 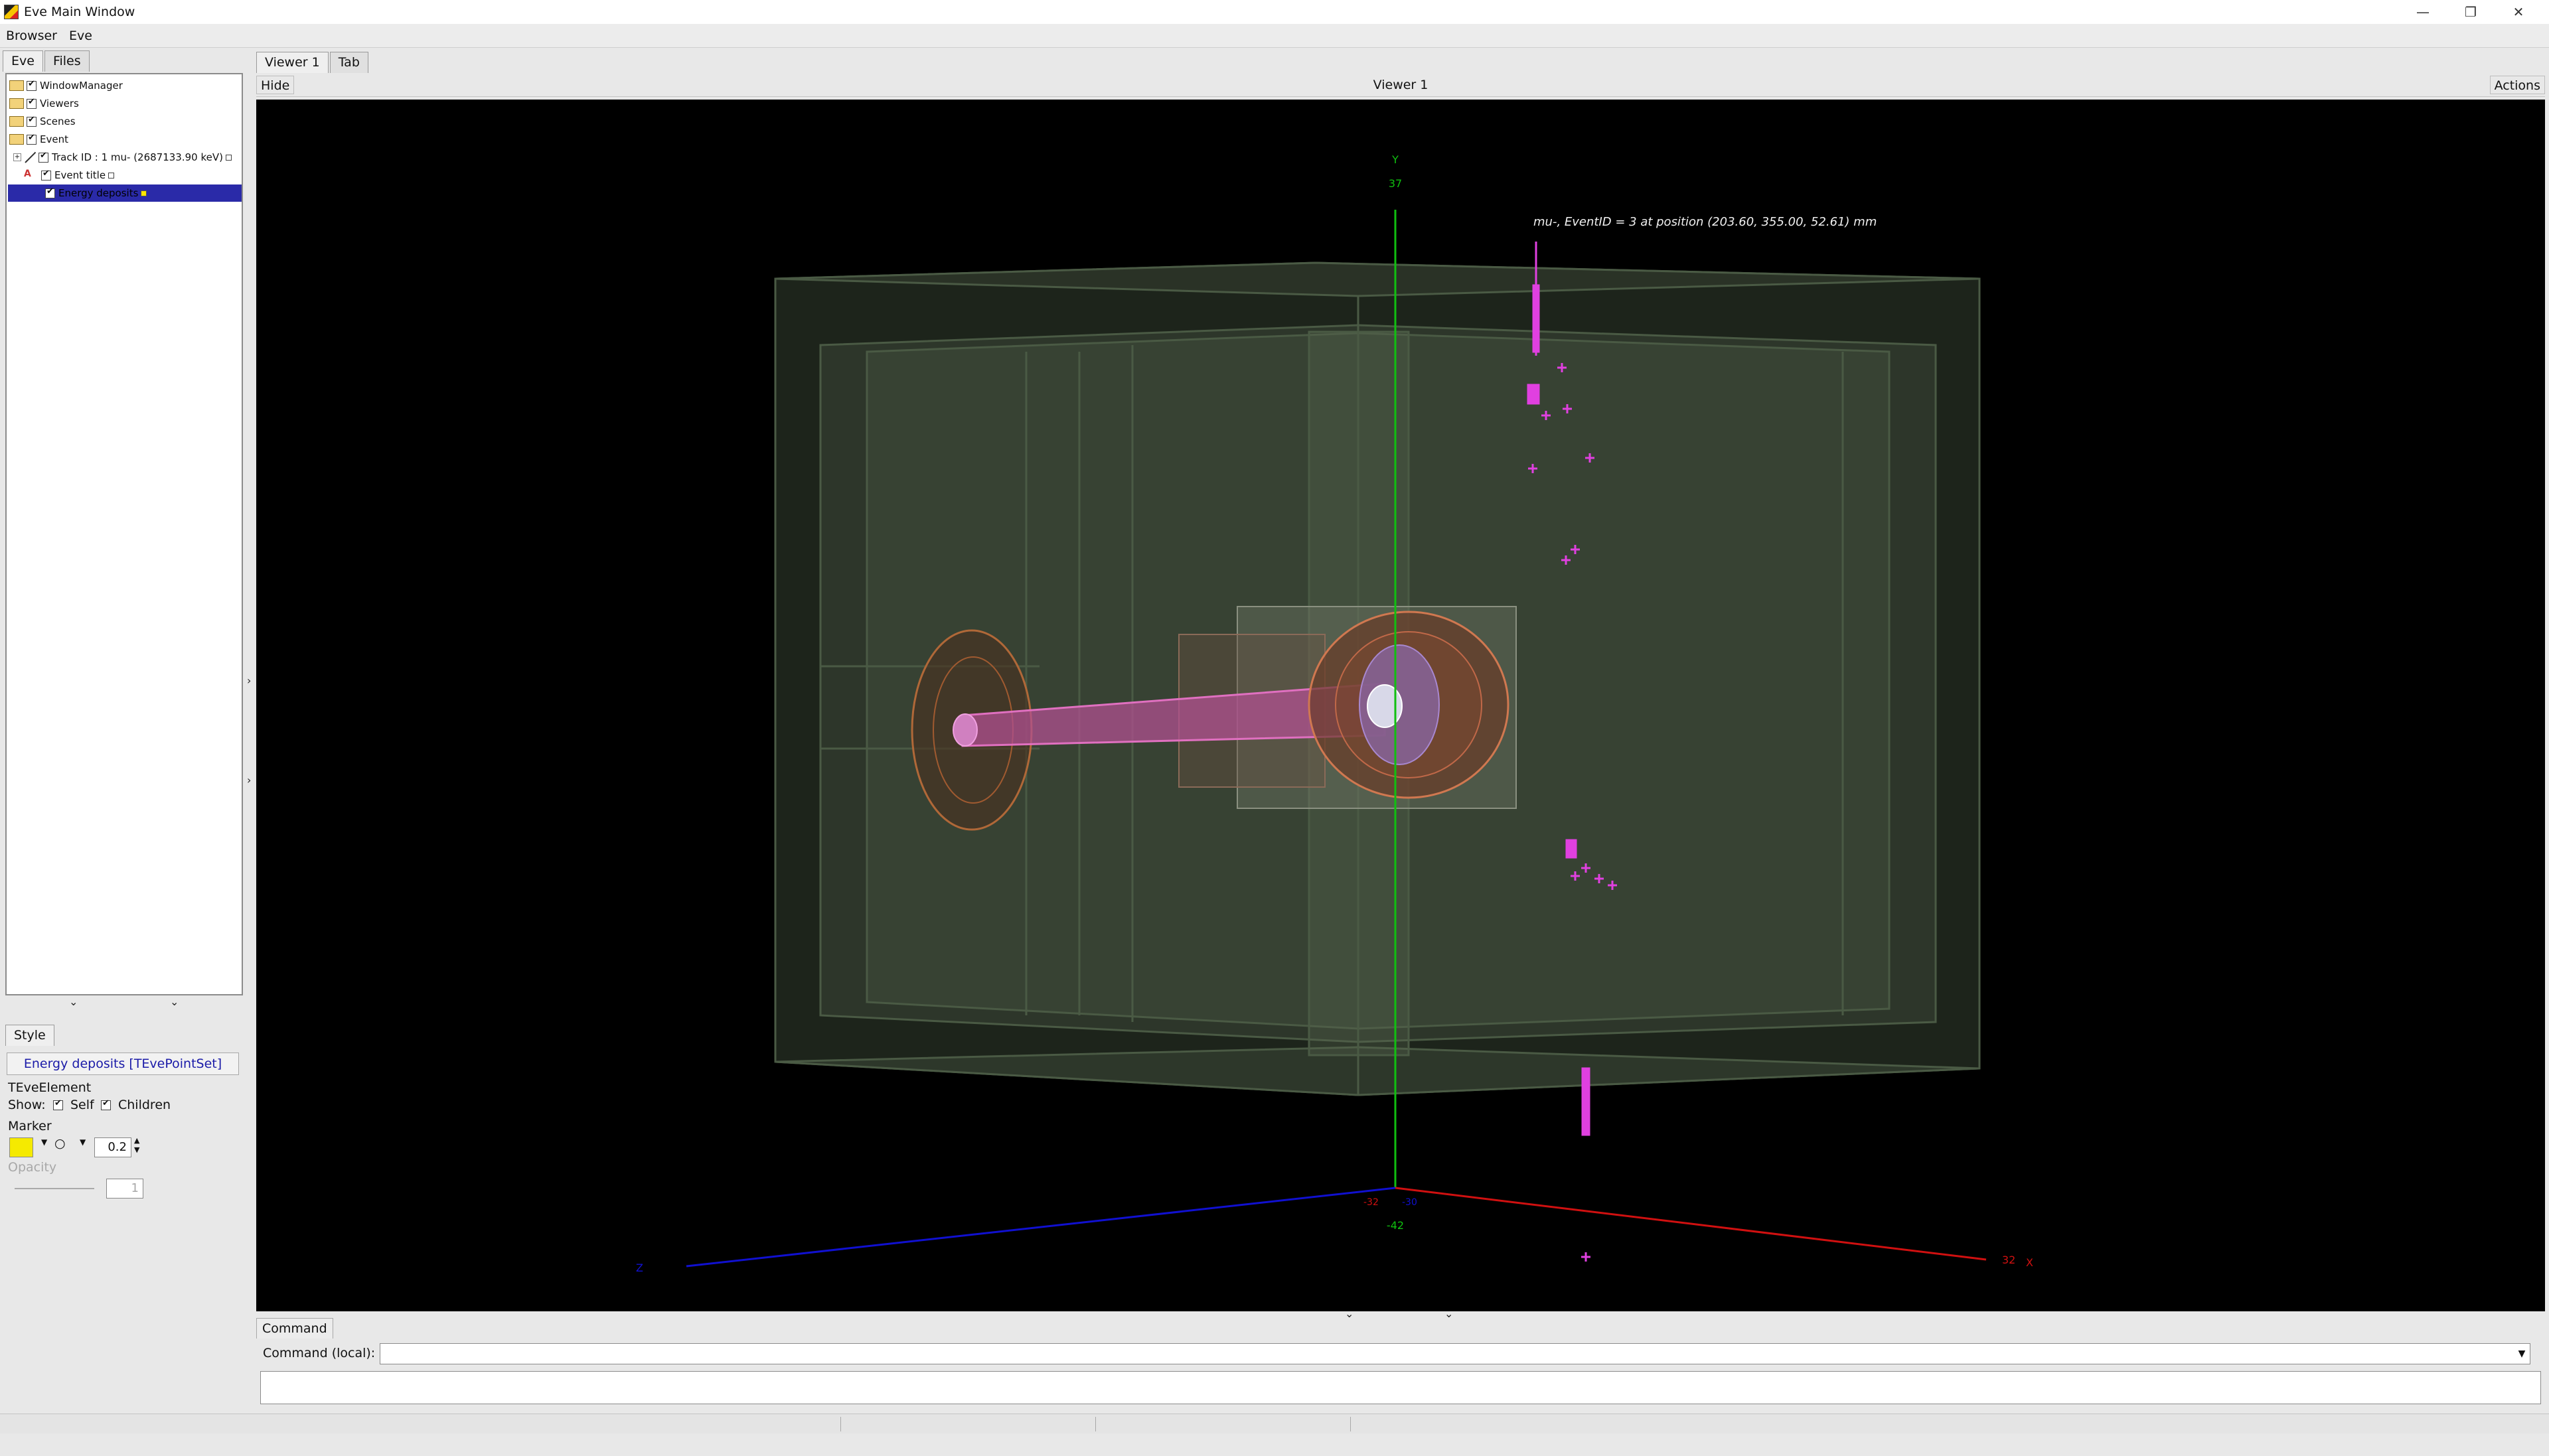 What do you see at coordinates (1274, 12) in the screenshot?
I see `title-bar: Eve Main Window — ❐ ✕` at bounding box center [1274, 12].